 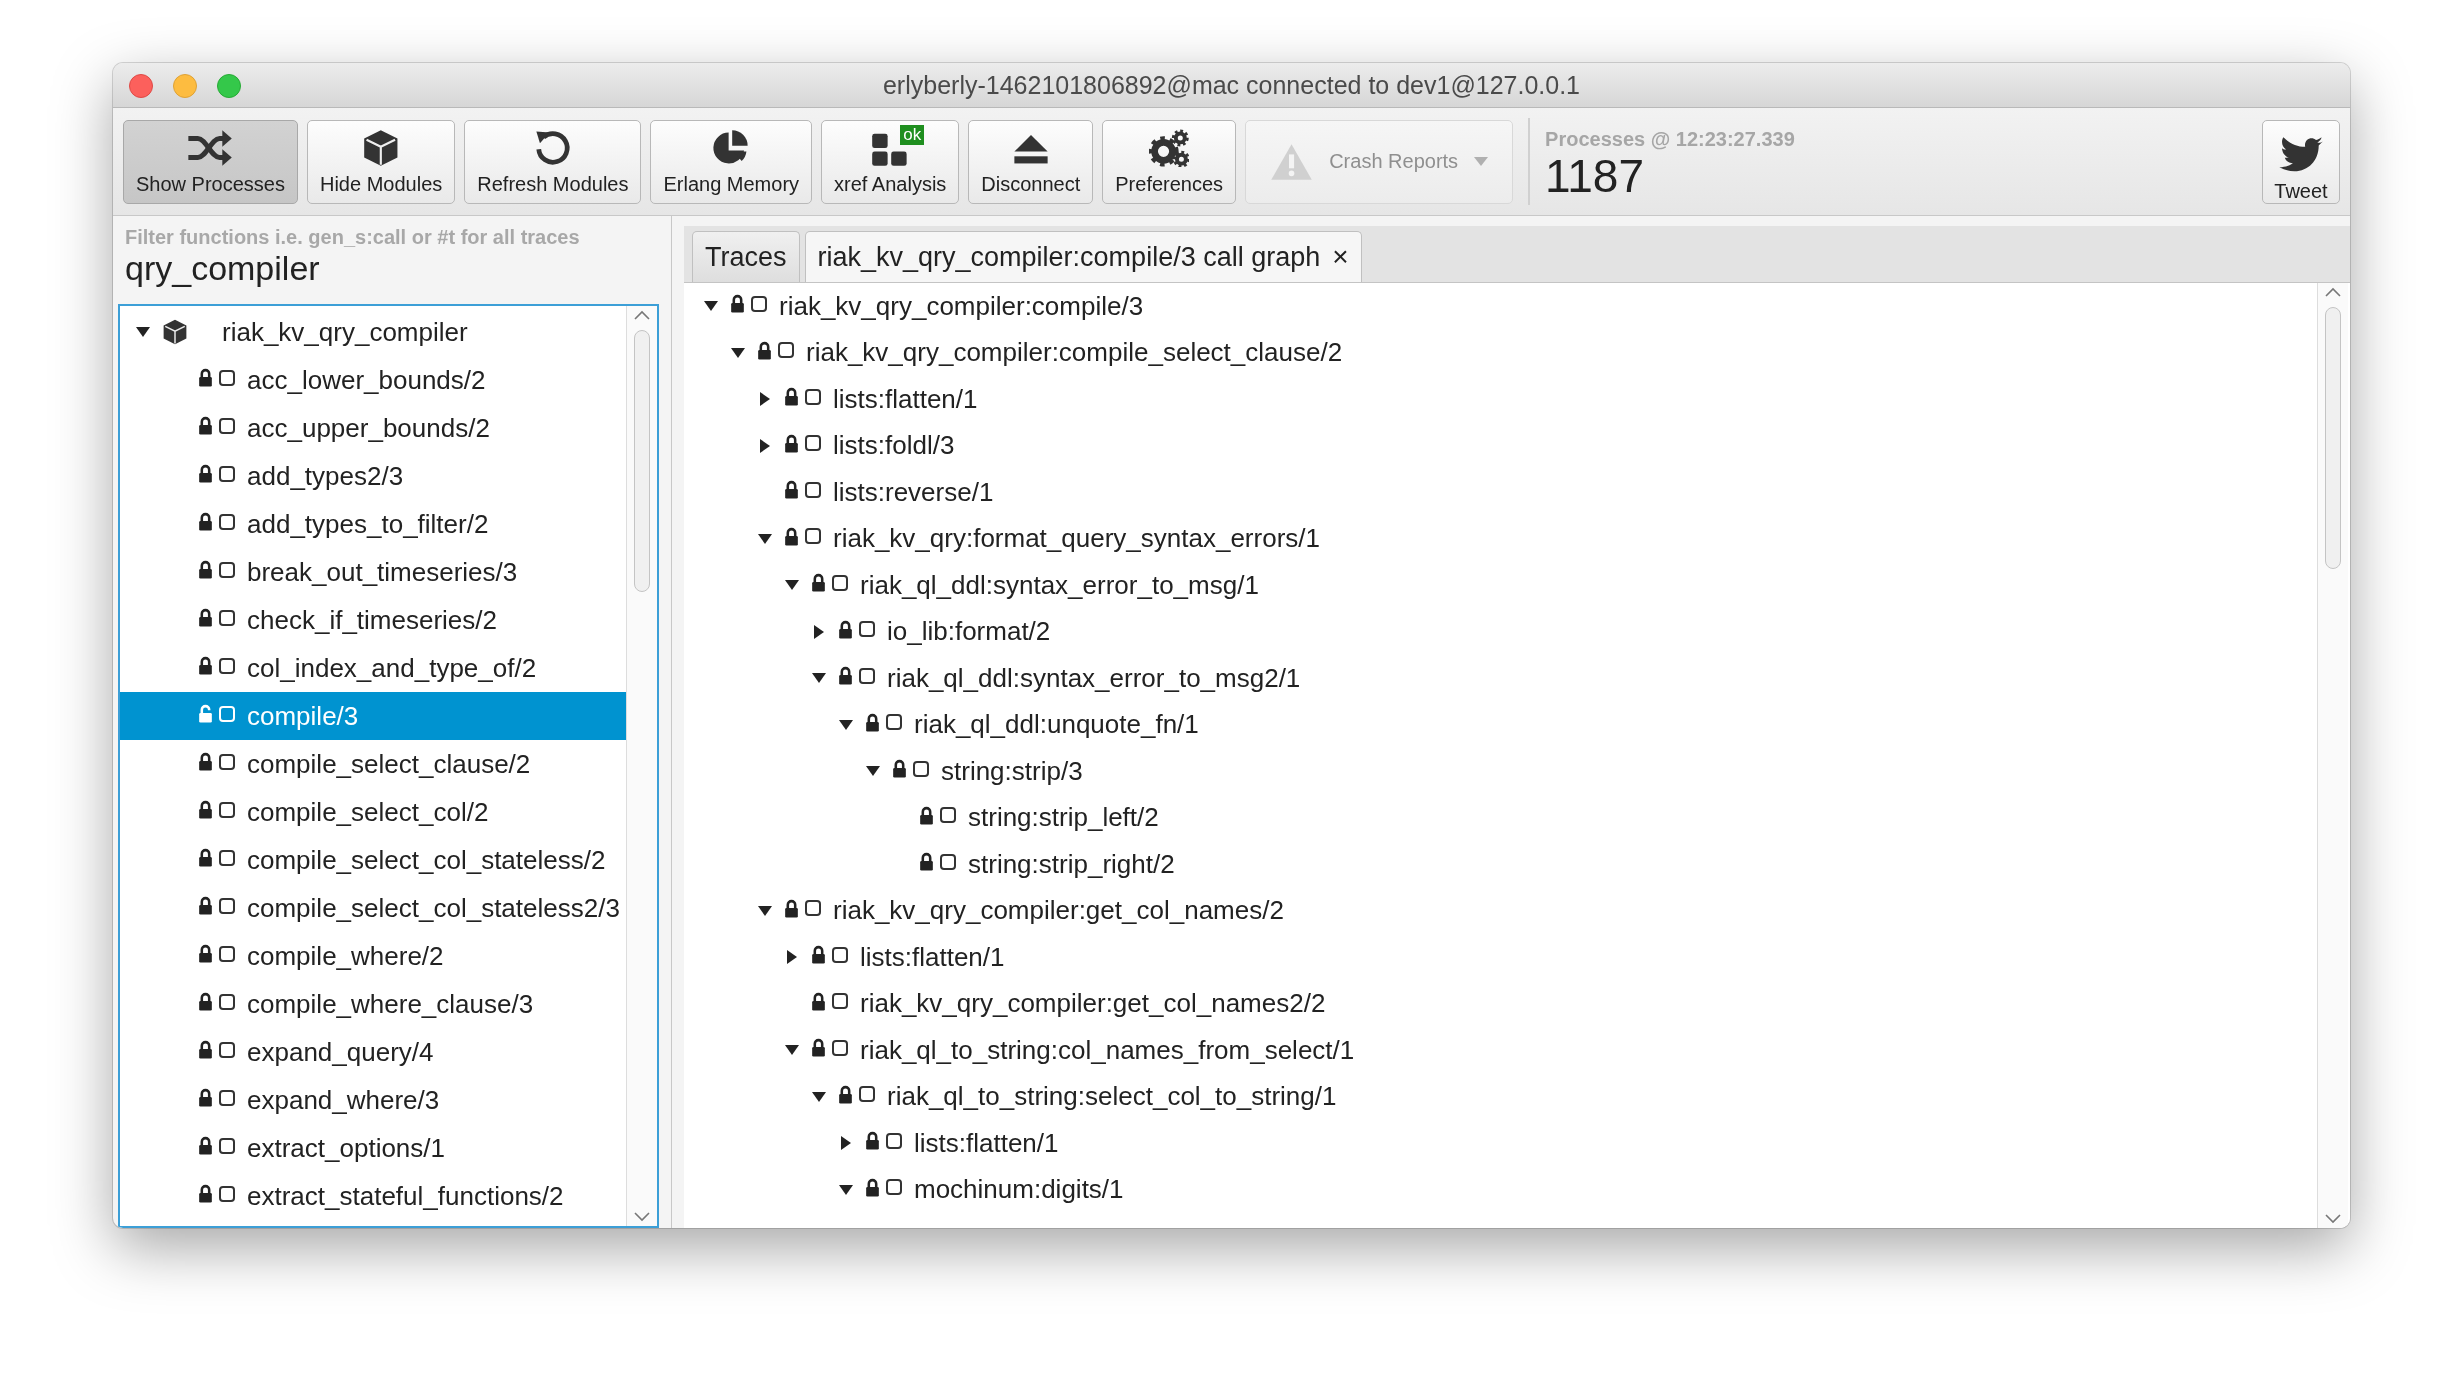 What do you see at coordinates (373, 620) in the screenshot?
I see `function-row: check_if_timeseries/2` at bounding box center [373, 620].